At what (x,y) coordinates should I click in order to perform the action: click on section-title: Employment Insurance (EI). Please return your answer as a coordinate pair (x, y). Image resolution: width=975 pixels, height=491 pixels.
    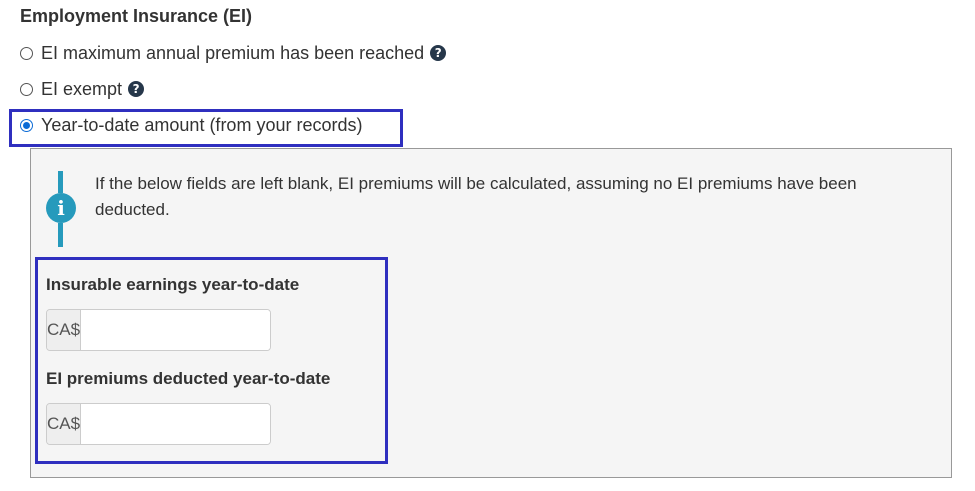
    Looking at the image, I should click on (136, 16).